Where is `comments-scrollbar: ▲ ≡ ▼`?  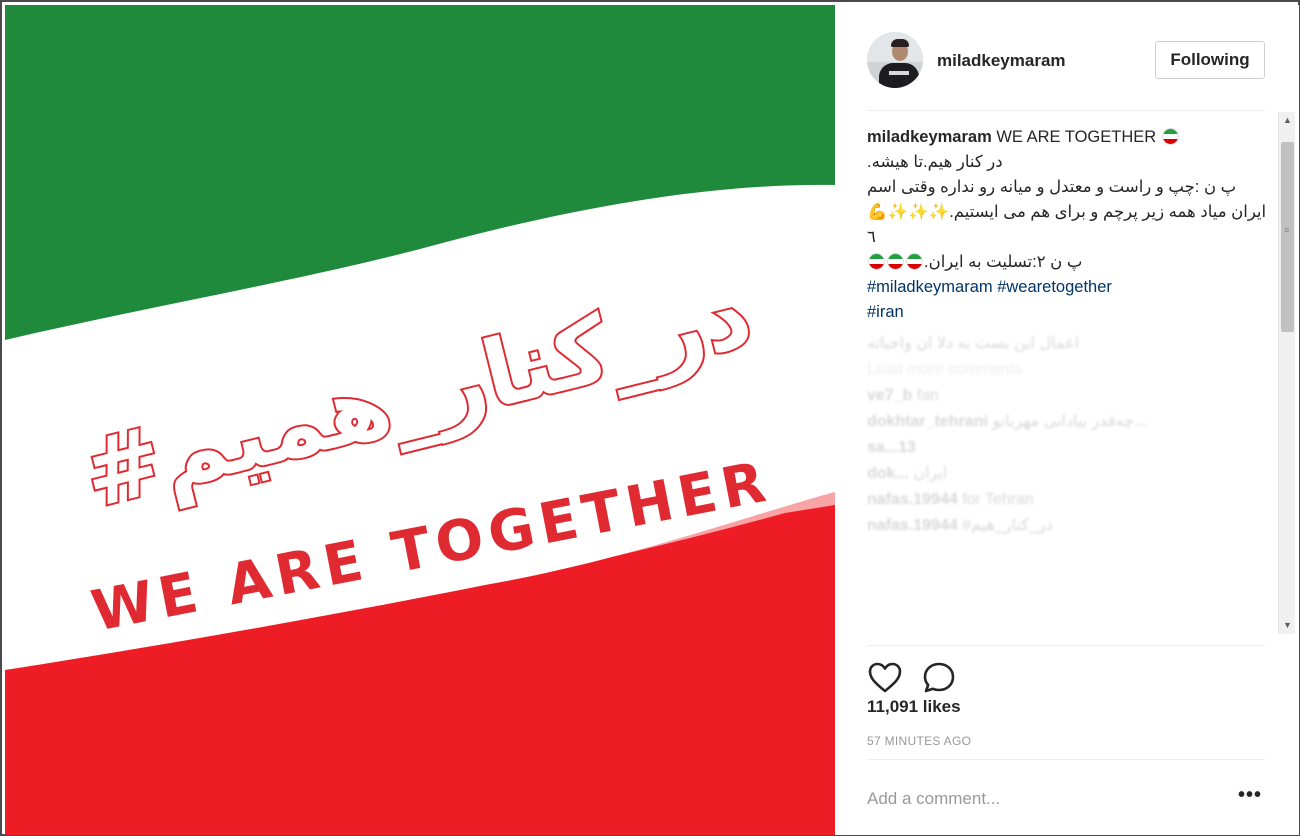
comments-scrollbar: ▲ ≡ ▼ is located at coordinates (1286, 373).